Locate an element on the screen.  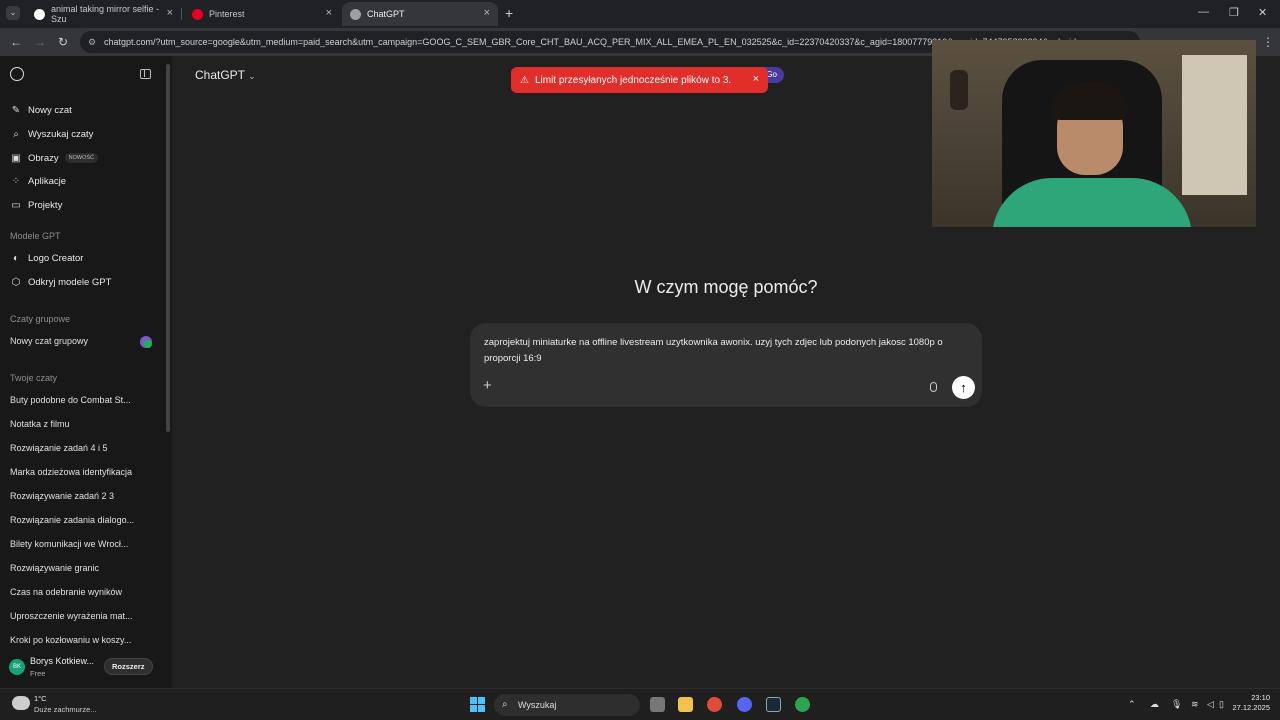
minimize-icon: — is located at coordinates (1203, 12).